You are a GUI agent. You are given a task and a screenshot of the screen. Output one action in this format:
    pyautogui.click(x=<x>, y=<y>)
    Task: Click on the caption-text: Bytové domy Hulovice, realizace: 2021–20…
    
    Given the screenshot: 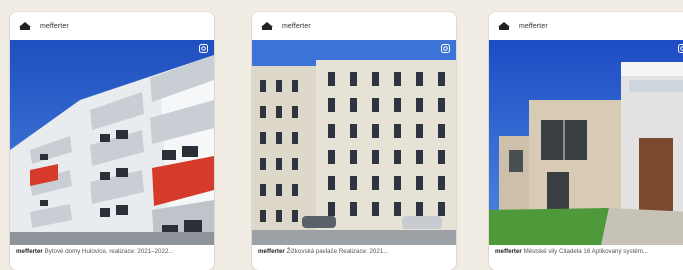 What is the action you would take?
    pyautogui.click(x=109, y=251)
    